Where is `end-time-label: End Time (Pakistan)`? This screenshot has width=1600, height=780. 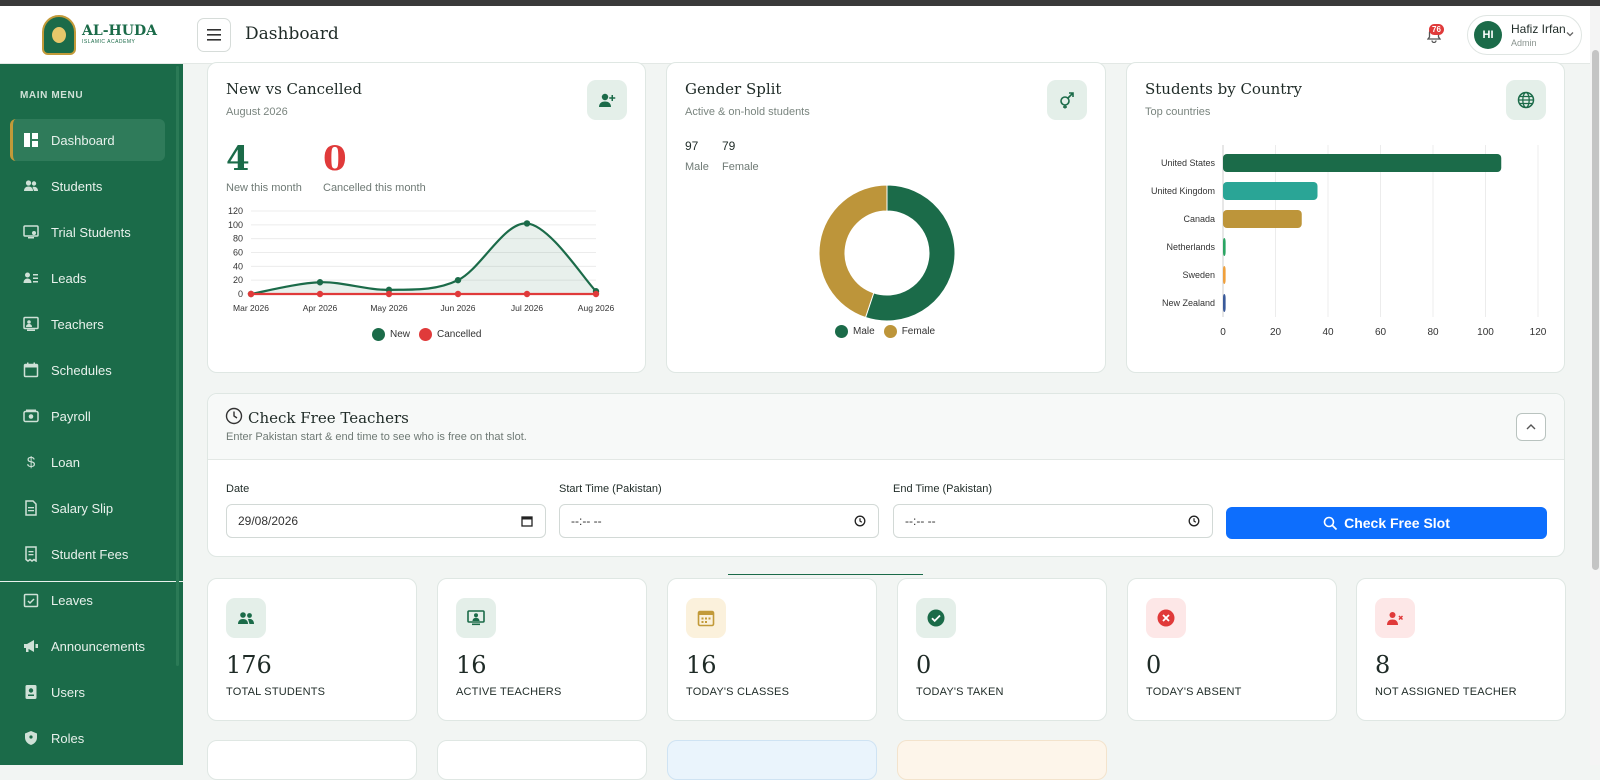 end-time-label: End Time (Pakistan) is located at coordinates (943, 489).